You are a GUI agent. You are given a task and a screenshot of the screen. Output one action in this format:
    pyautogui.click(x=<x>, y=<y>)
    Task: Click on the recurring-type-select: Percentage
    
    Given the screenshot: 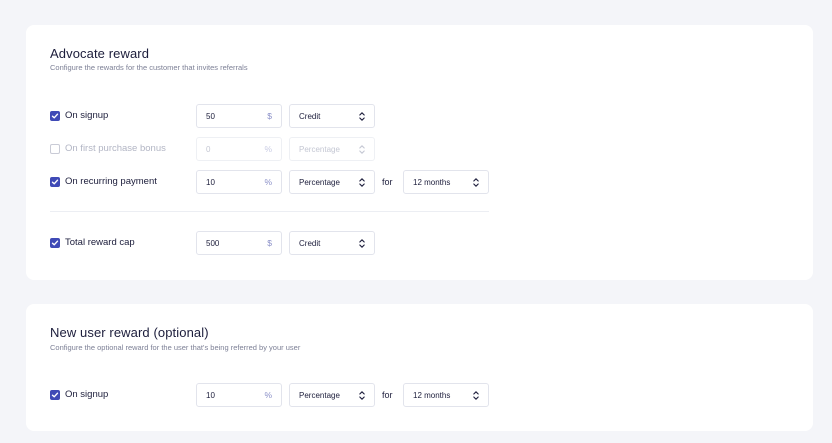 What is the action you would take?
    pyautogui.click(x=332, y=182)
    